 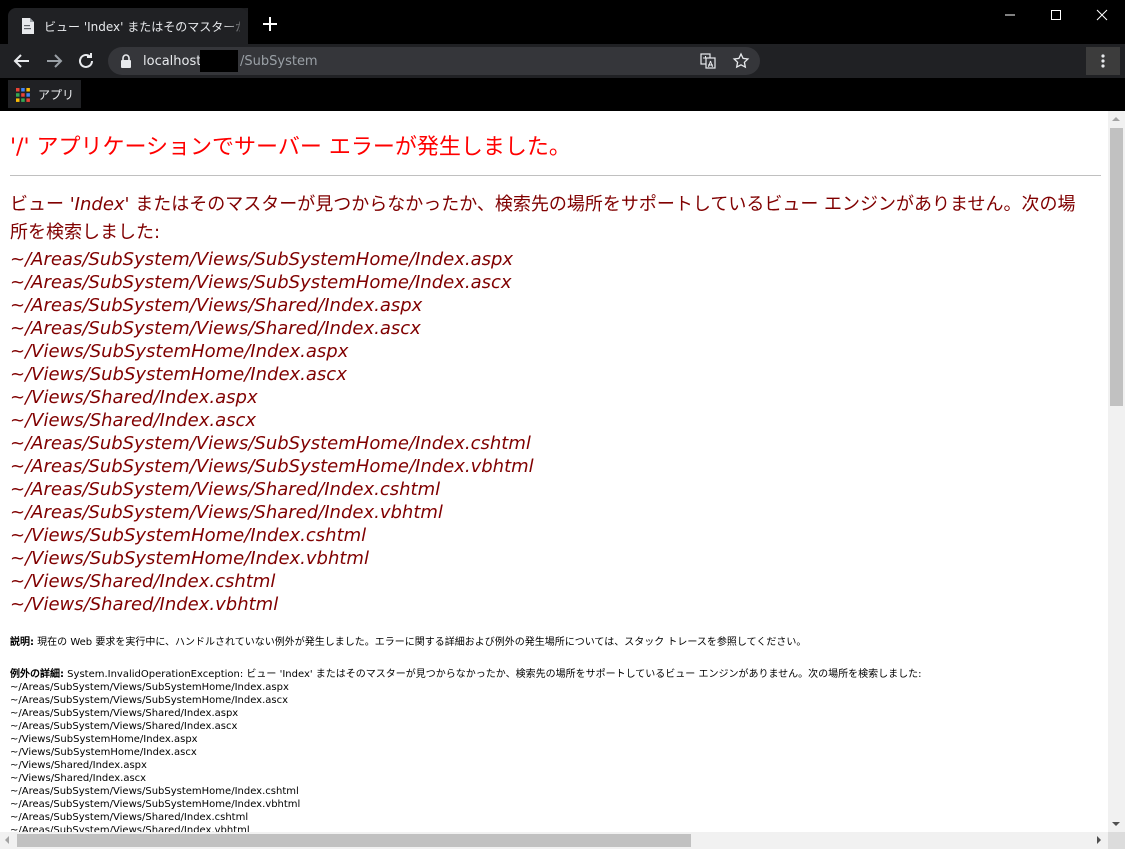 What do you see at coordinates (189, 558) in the screenshot?
I see `searched-path-item: ~/Views/SubSystemHome/Index.vbhtml` at bounding box center [189, 558].